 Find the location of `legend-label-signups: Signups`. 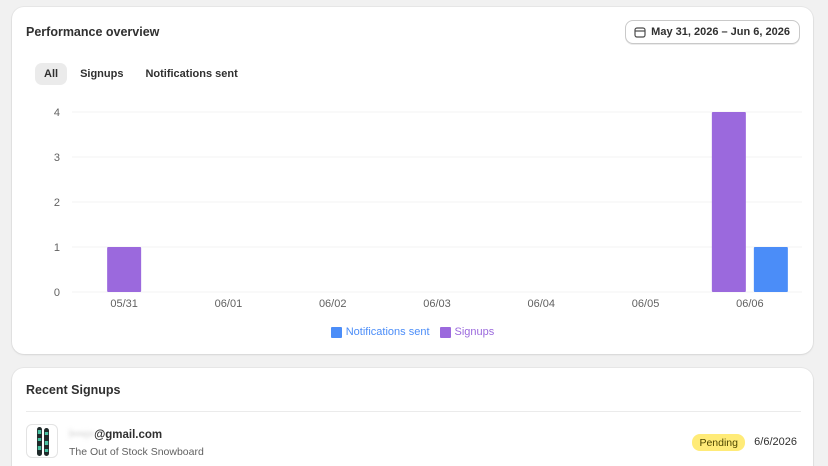

legend-label-signups: Signups is located at coordinates (474, 332).